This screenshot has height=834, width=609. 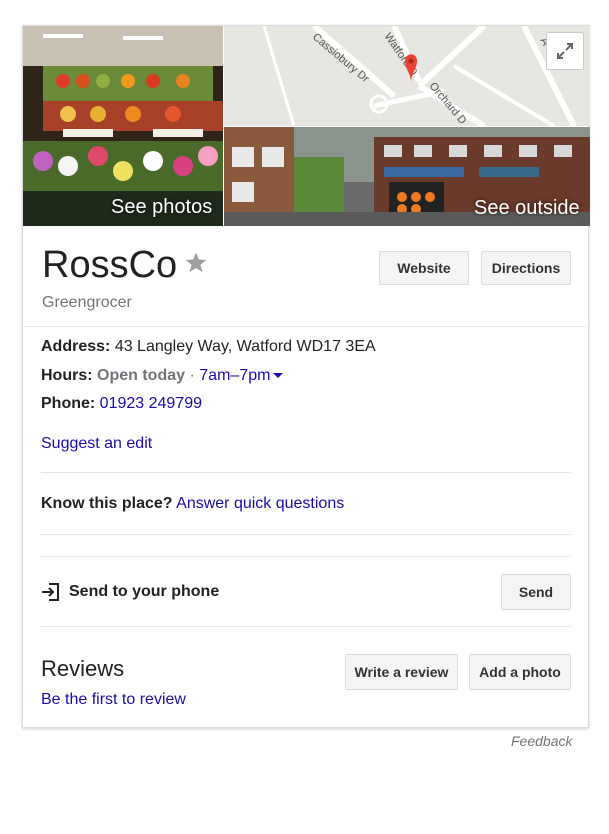 What do you see at coordinates (541, 741) in the screenshot?
I see `feedback-link: Feedback` at bounding box center [541, 741].